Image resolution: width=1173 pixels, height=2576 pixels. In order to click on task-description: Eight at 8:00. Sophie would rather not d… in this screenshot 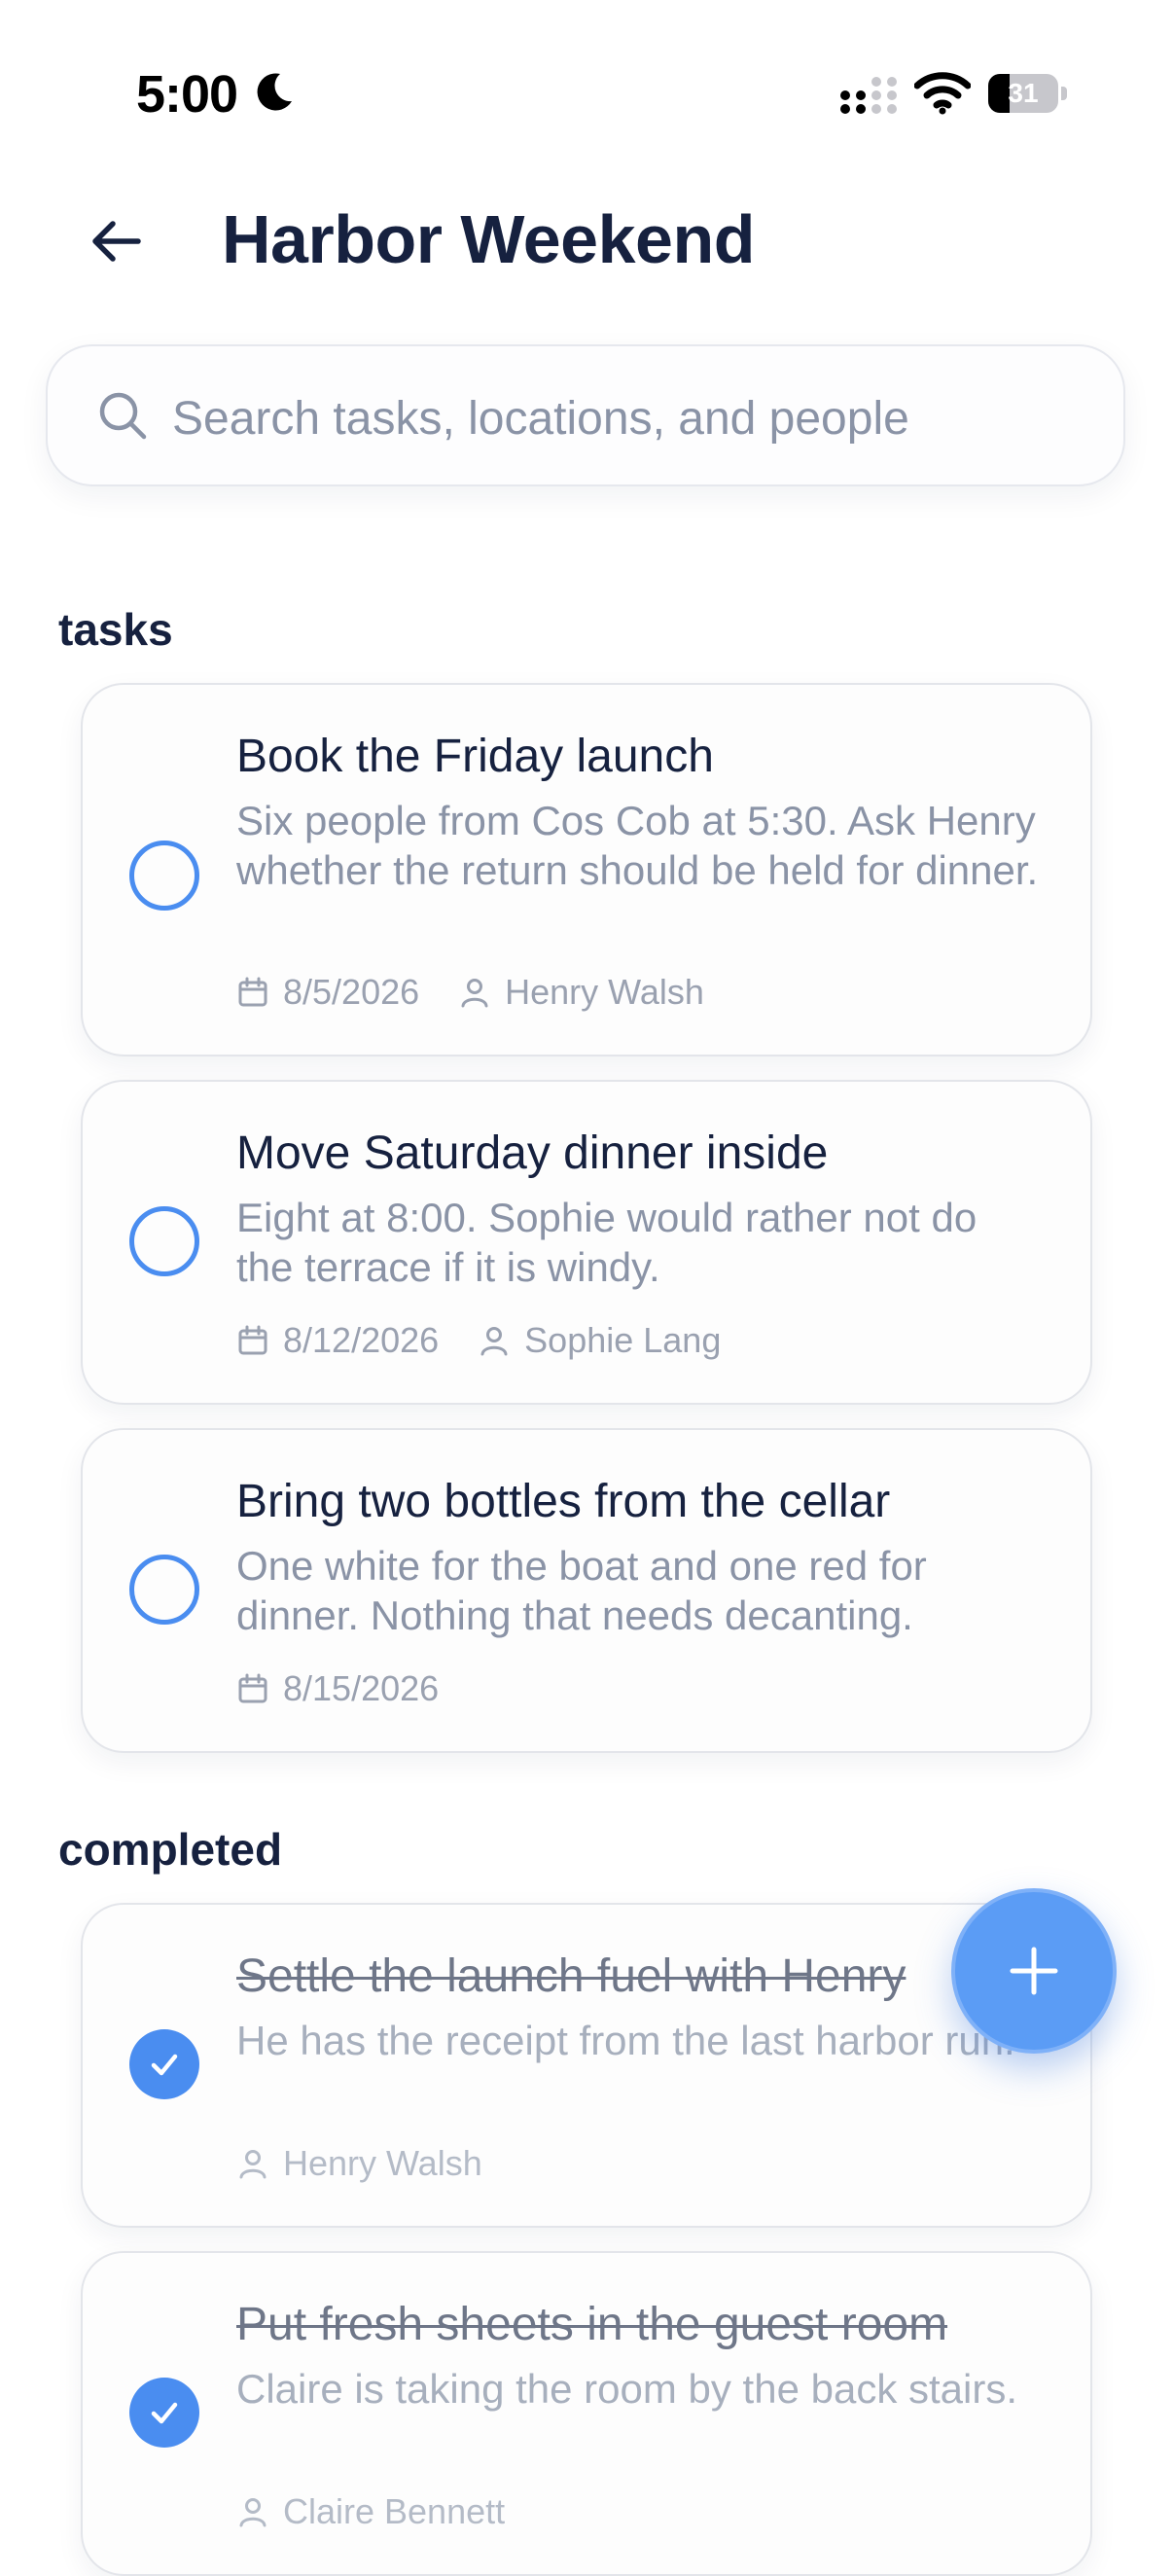, I will do `click(607, 1242)`.